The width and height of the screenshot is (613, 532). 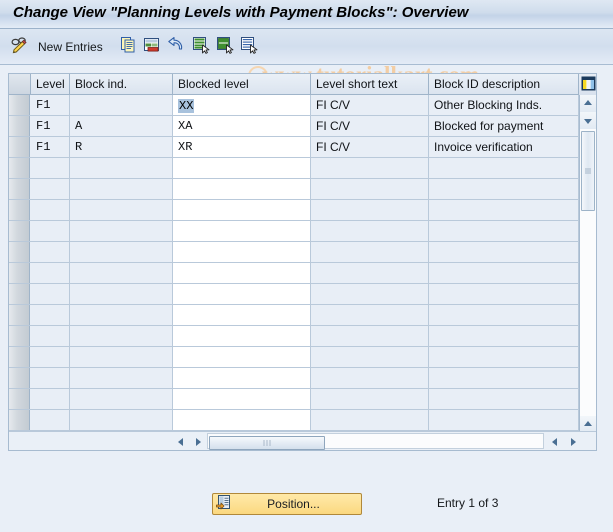 I want to click on cell-blocked_level: XR, so click(x=242, y=147).